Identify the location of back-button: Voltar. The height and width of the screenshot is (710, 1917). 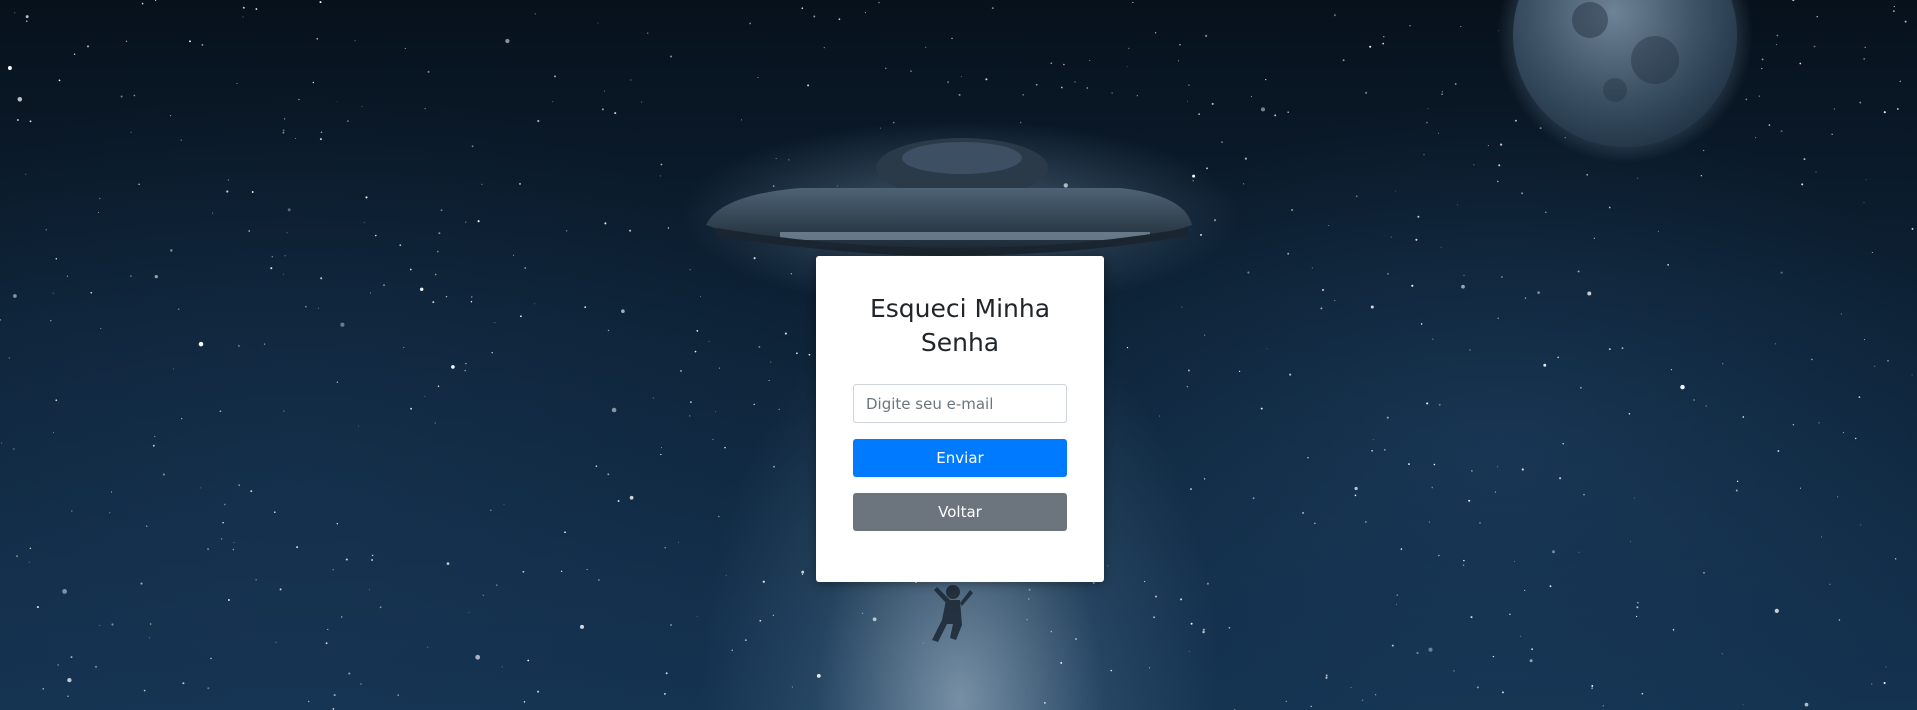
(960, 512).